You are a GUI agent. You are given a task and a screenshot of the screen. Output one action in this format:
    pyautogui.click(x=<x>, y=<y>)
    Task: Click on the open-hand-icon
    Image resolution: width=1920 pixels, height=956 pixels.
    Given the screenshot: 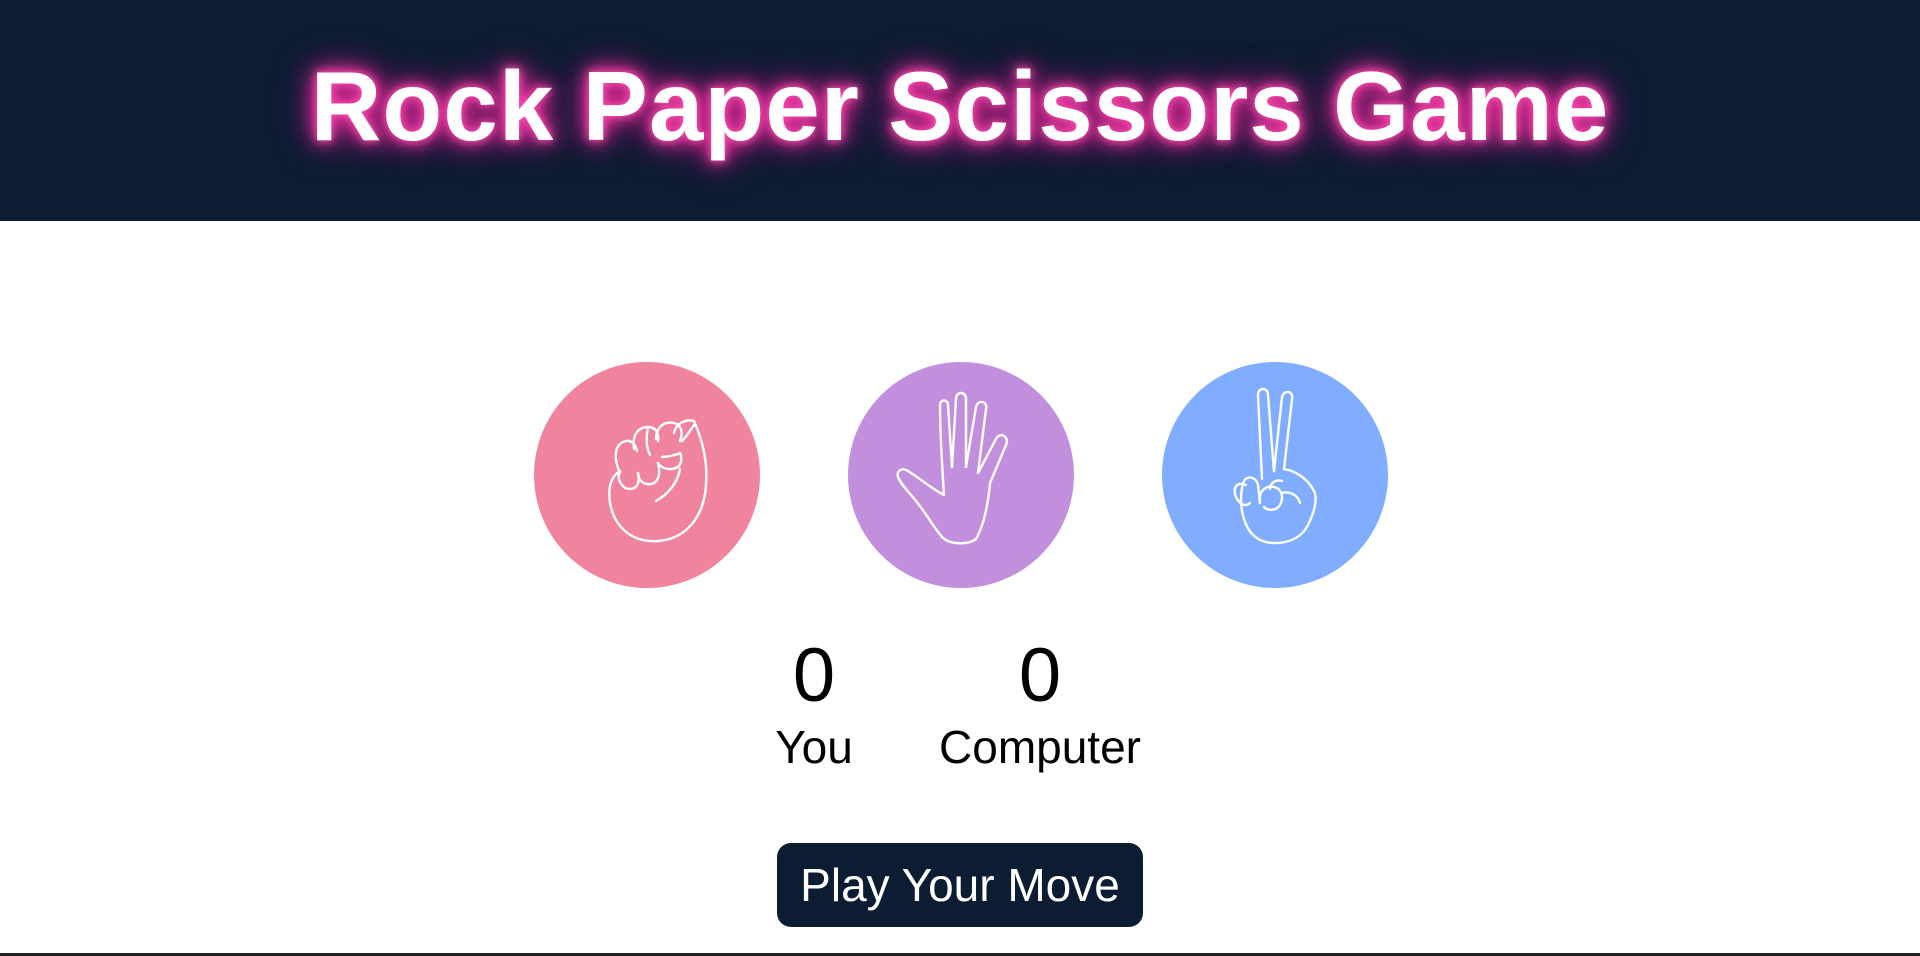 What is the action you would take?
    pyautogui.click(x=952, y=468)
    